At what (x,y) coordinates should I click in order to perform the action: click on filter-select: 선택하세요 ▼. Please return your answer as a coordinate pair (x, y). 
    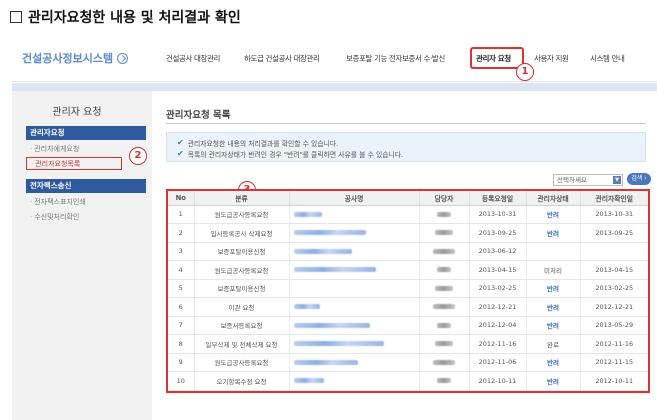
    Looking at the image, I should click on (588, 180).